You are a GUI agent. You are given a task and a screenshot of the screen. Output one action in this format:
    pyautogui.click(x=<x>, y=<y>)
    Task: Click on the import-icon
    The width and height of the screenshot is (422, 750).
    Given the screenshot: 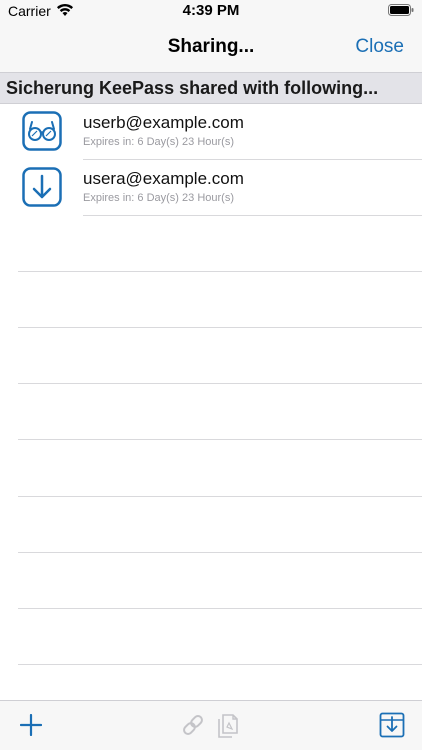 What is the action you would take?
    pyautogui.click(x=392, y=725)
    